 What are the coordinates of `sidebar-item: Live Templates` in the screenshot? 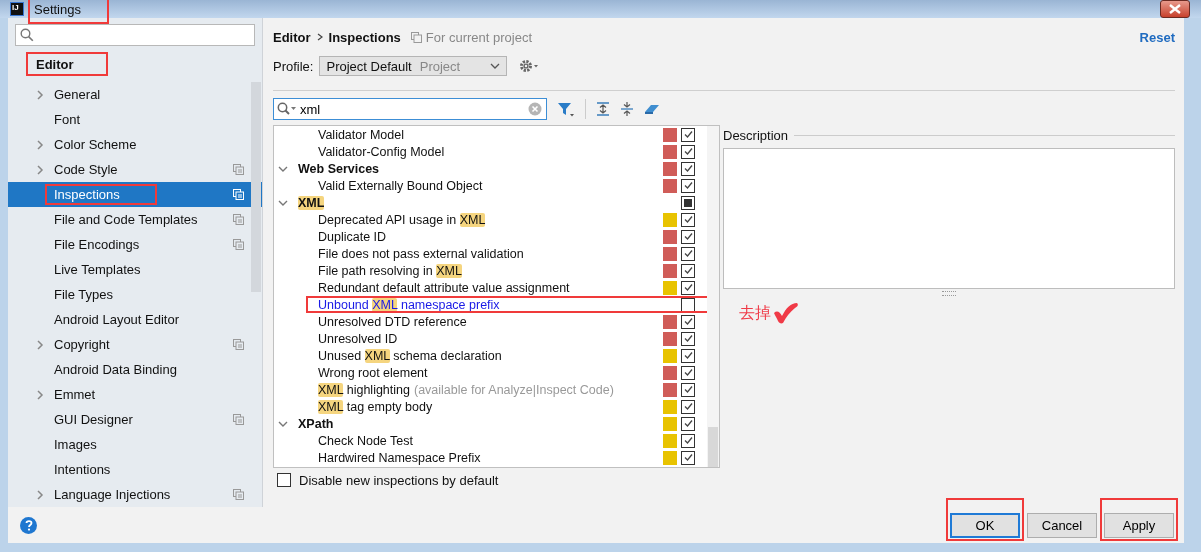 It's located at (135, 269).